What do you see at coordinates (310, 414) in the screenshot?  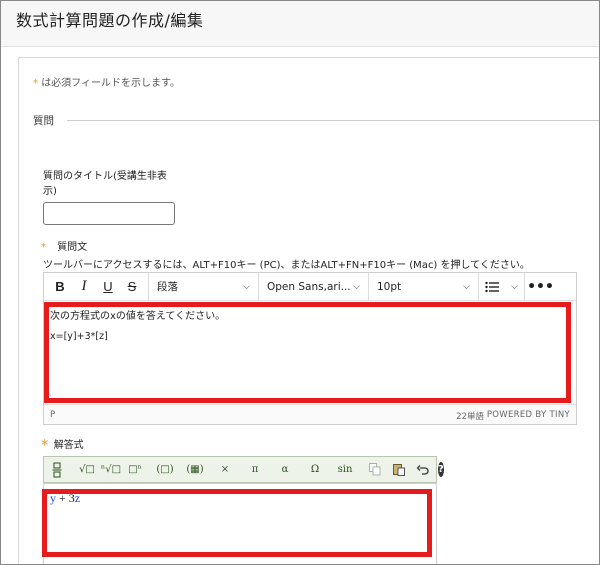 I see `editor-status-bar: P 22単語 POWERED BY TINY` at bounding box center [310, 414].